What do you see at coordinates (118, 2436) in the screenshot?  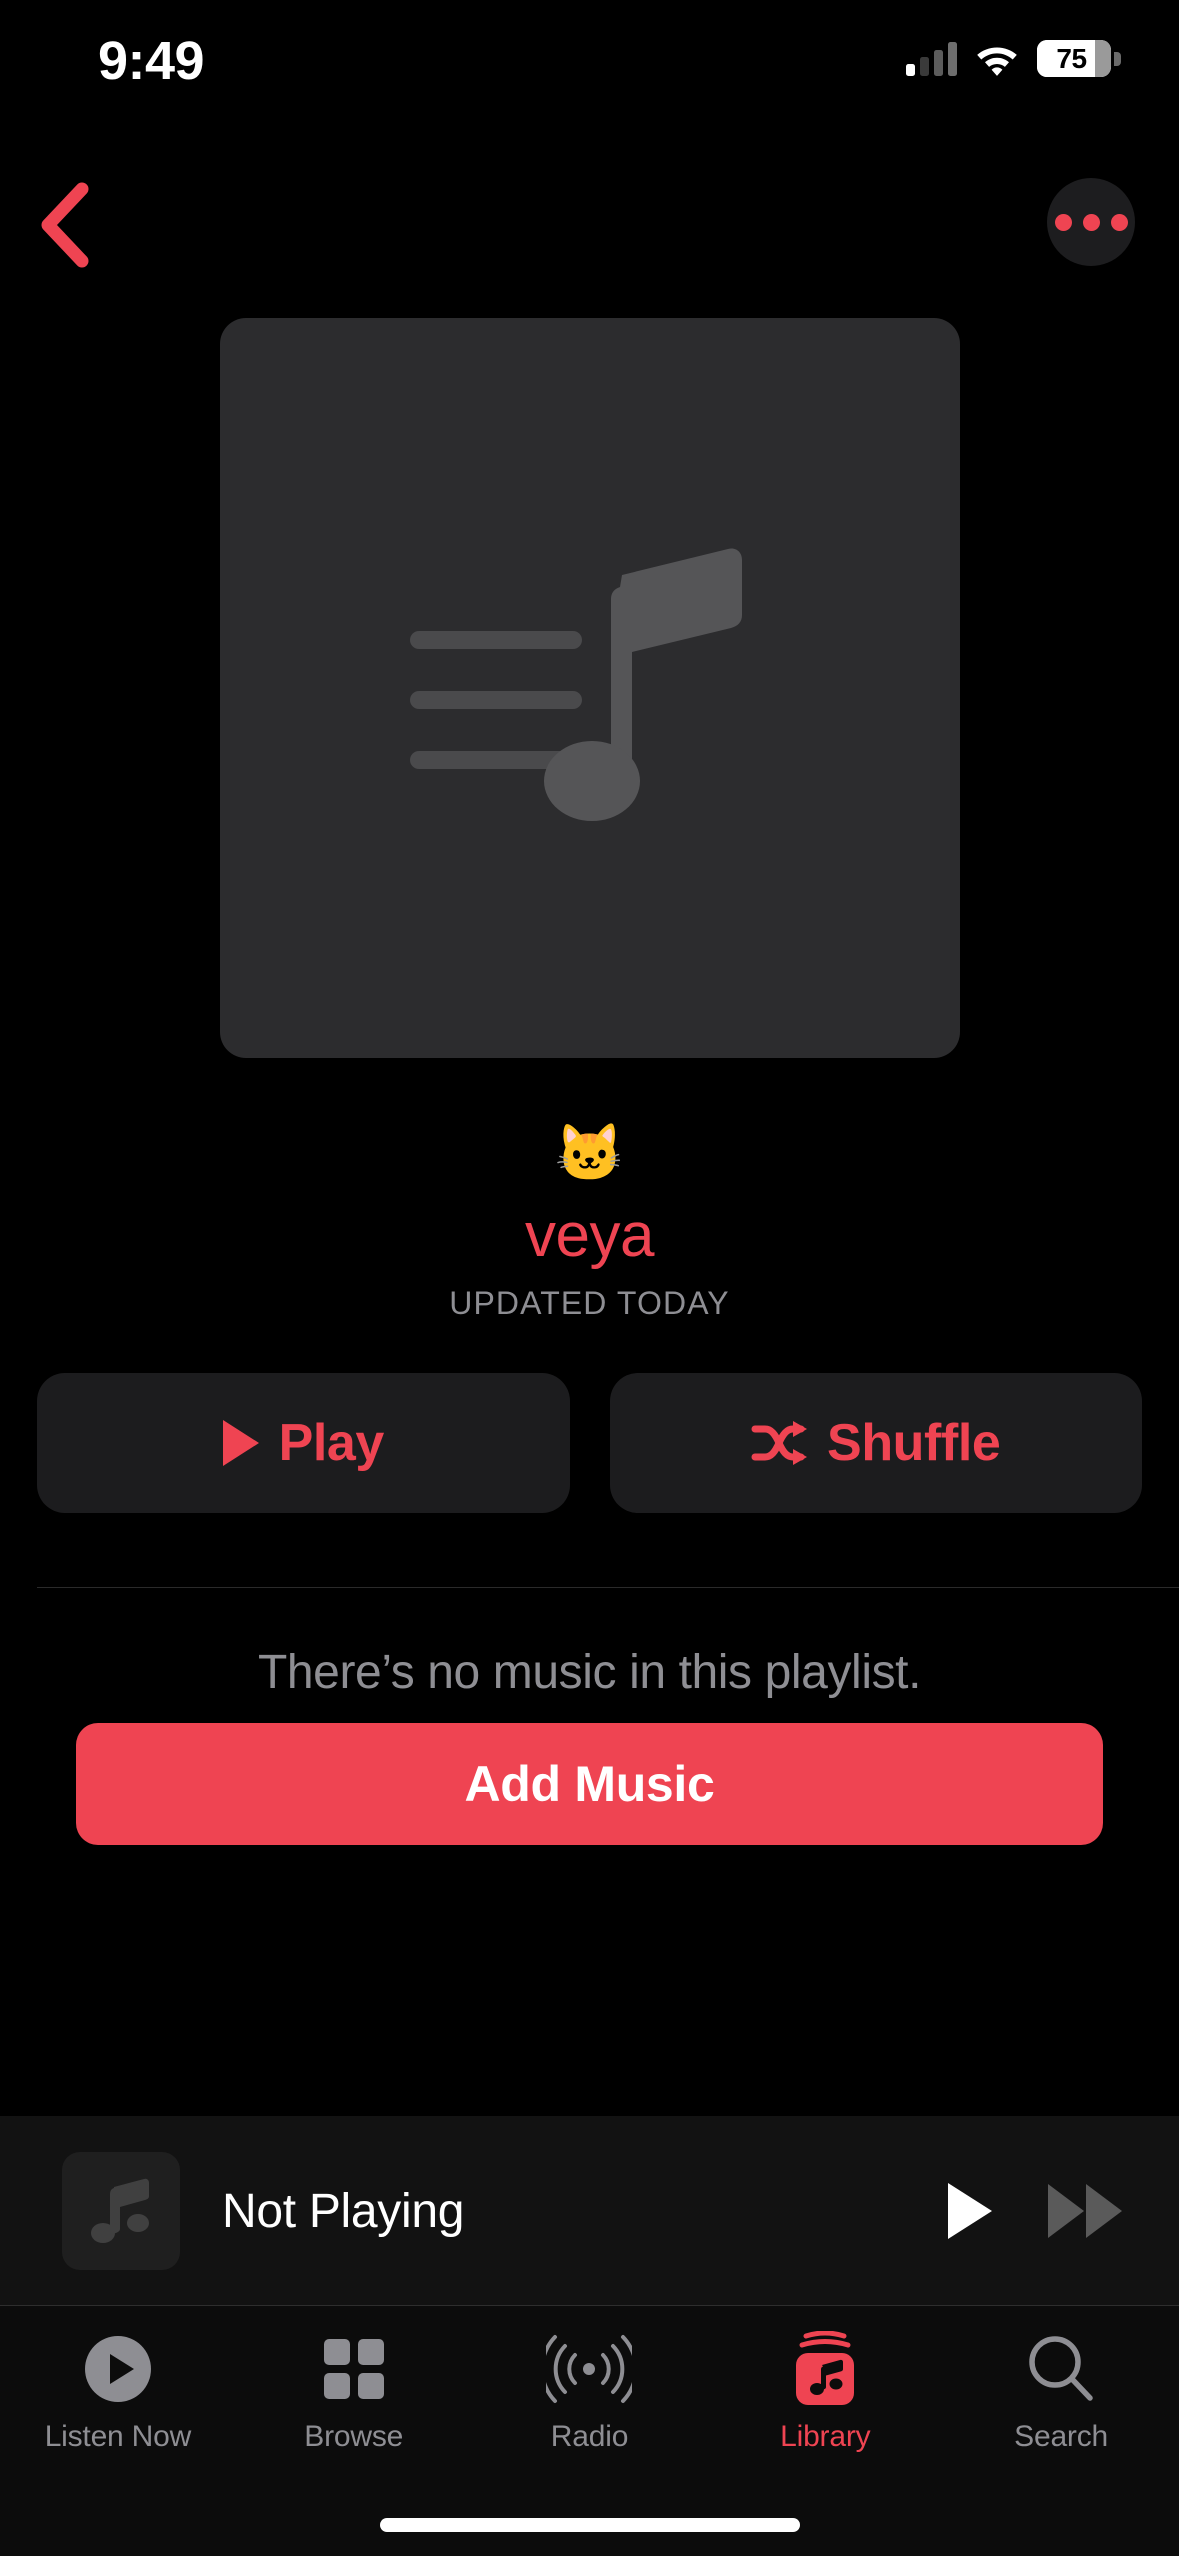 I see `tab-label: Listen Now` at bounding box center [118, 2436].